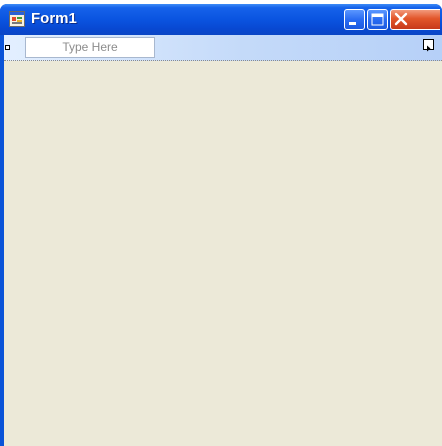  Describe the element at coordinates (354, 19) in the screenshot. I see `minimize-button` at that location.